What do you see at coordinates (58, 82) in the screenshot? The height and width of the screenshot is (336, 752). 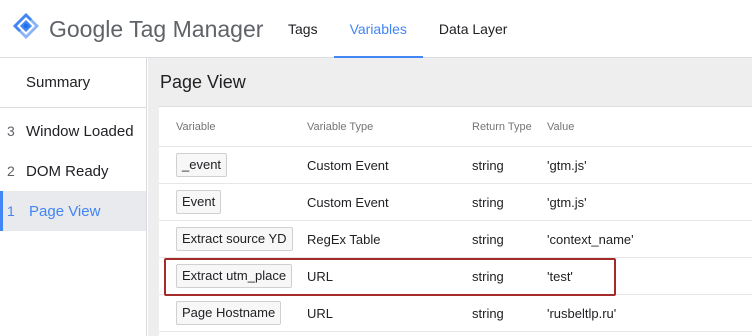 I see `sidebar-item-label: Summary` at bounding box center [58, 82].